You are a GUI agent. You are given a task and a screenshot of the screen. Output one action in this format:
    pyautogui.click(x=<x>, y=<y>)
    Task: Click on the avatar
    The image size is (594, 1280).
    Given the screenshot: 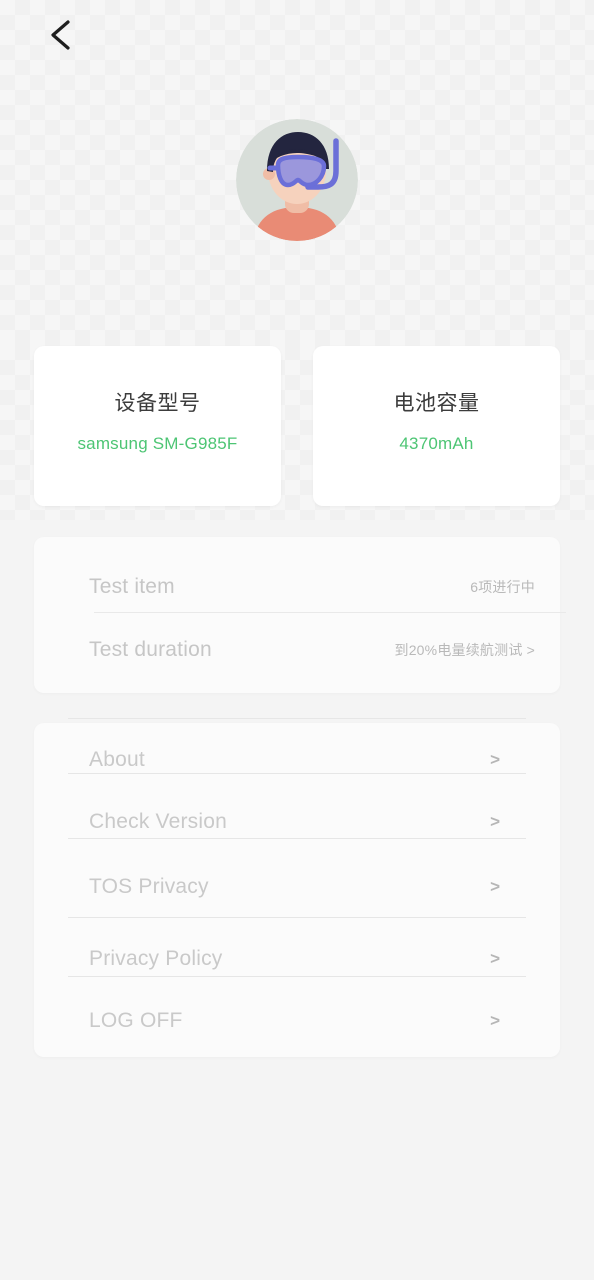 What is the action you would take?
    pyautogui.click(x=297, y=180)
    